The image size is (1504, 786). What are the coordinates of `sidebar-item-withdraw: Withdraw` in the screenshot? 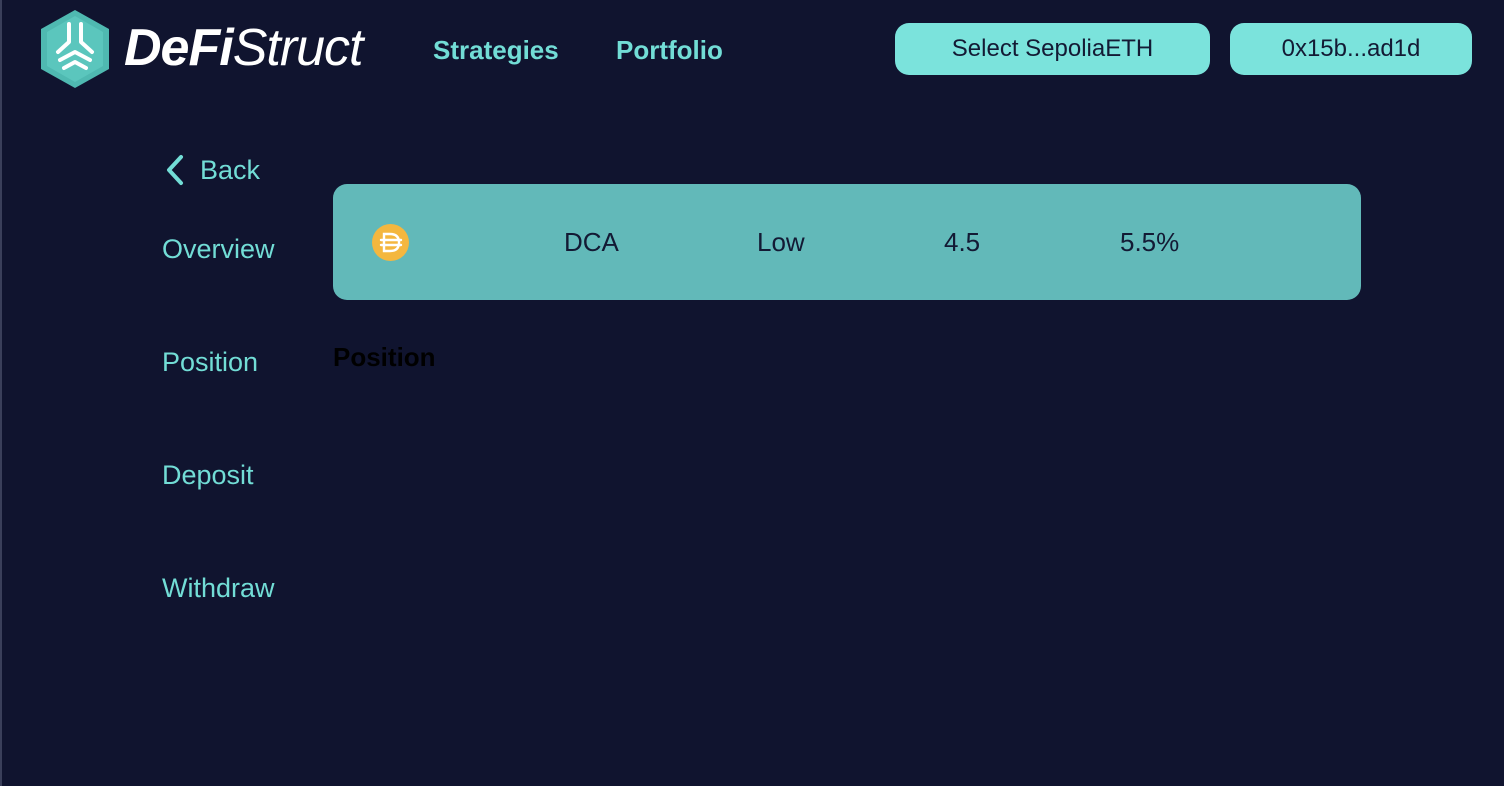 It's located at (218, 588).